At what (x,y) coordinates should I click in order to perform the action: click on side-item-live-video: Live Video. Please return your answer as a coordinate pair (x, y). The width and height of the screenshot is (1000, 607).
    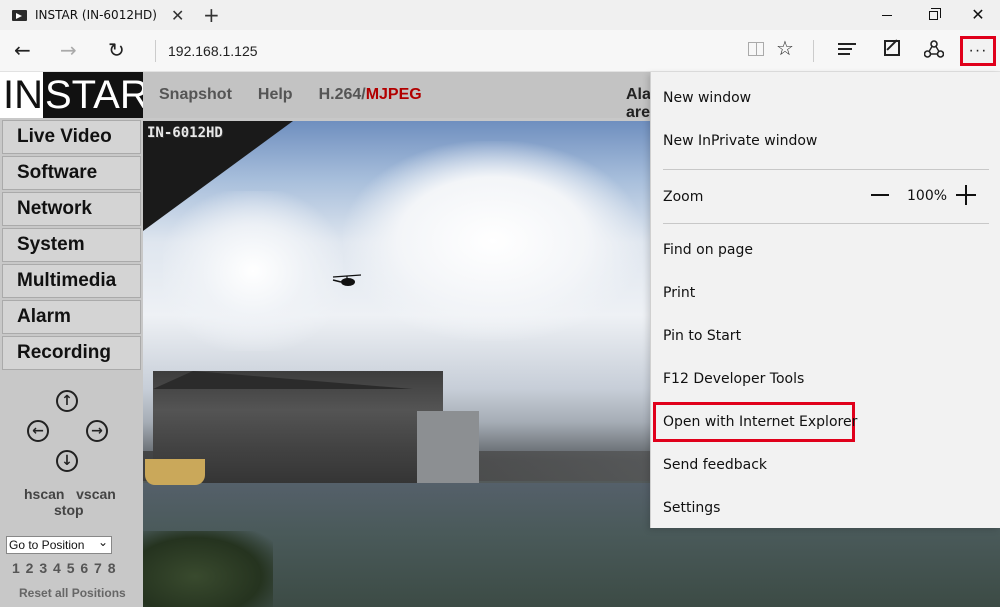
    Looking at the image, I should click on (71, 137).